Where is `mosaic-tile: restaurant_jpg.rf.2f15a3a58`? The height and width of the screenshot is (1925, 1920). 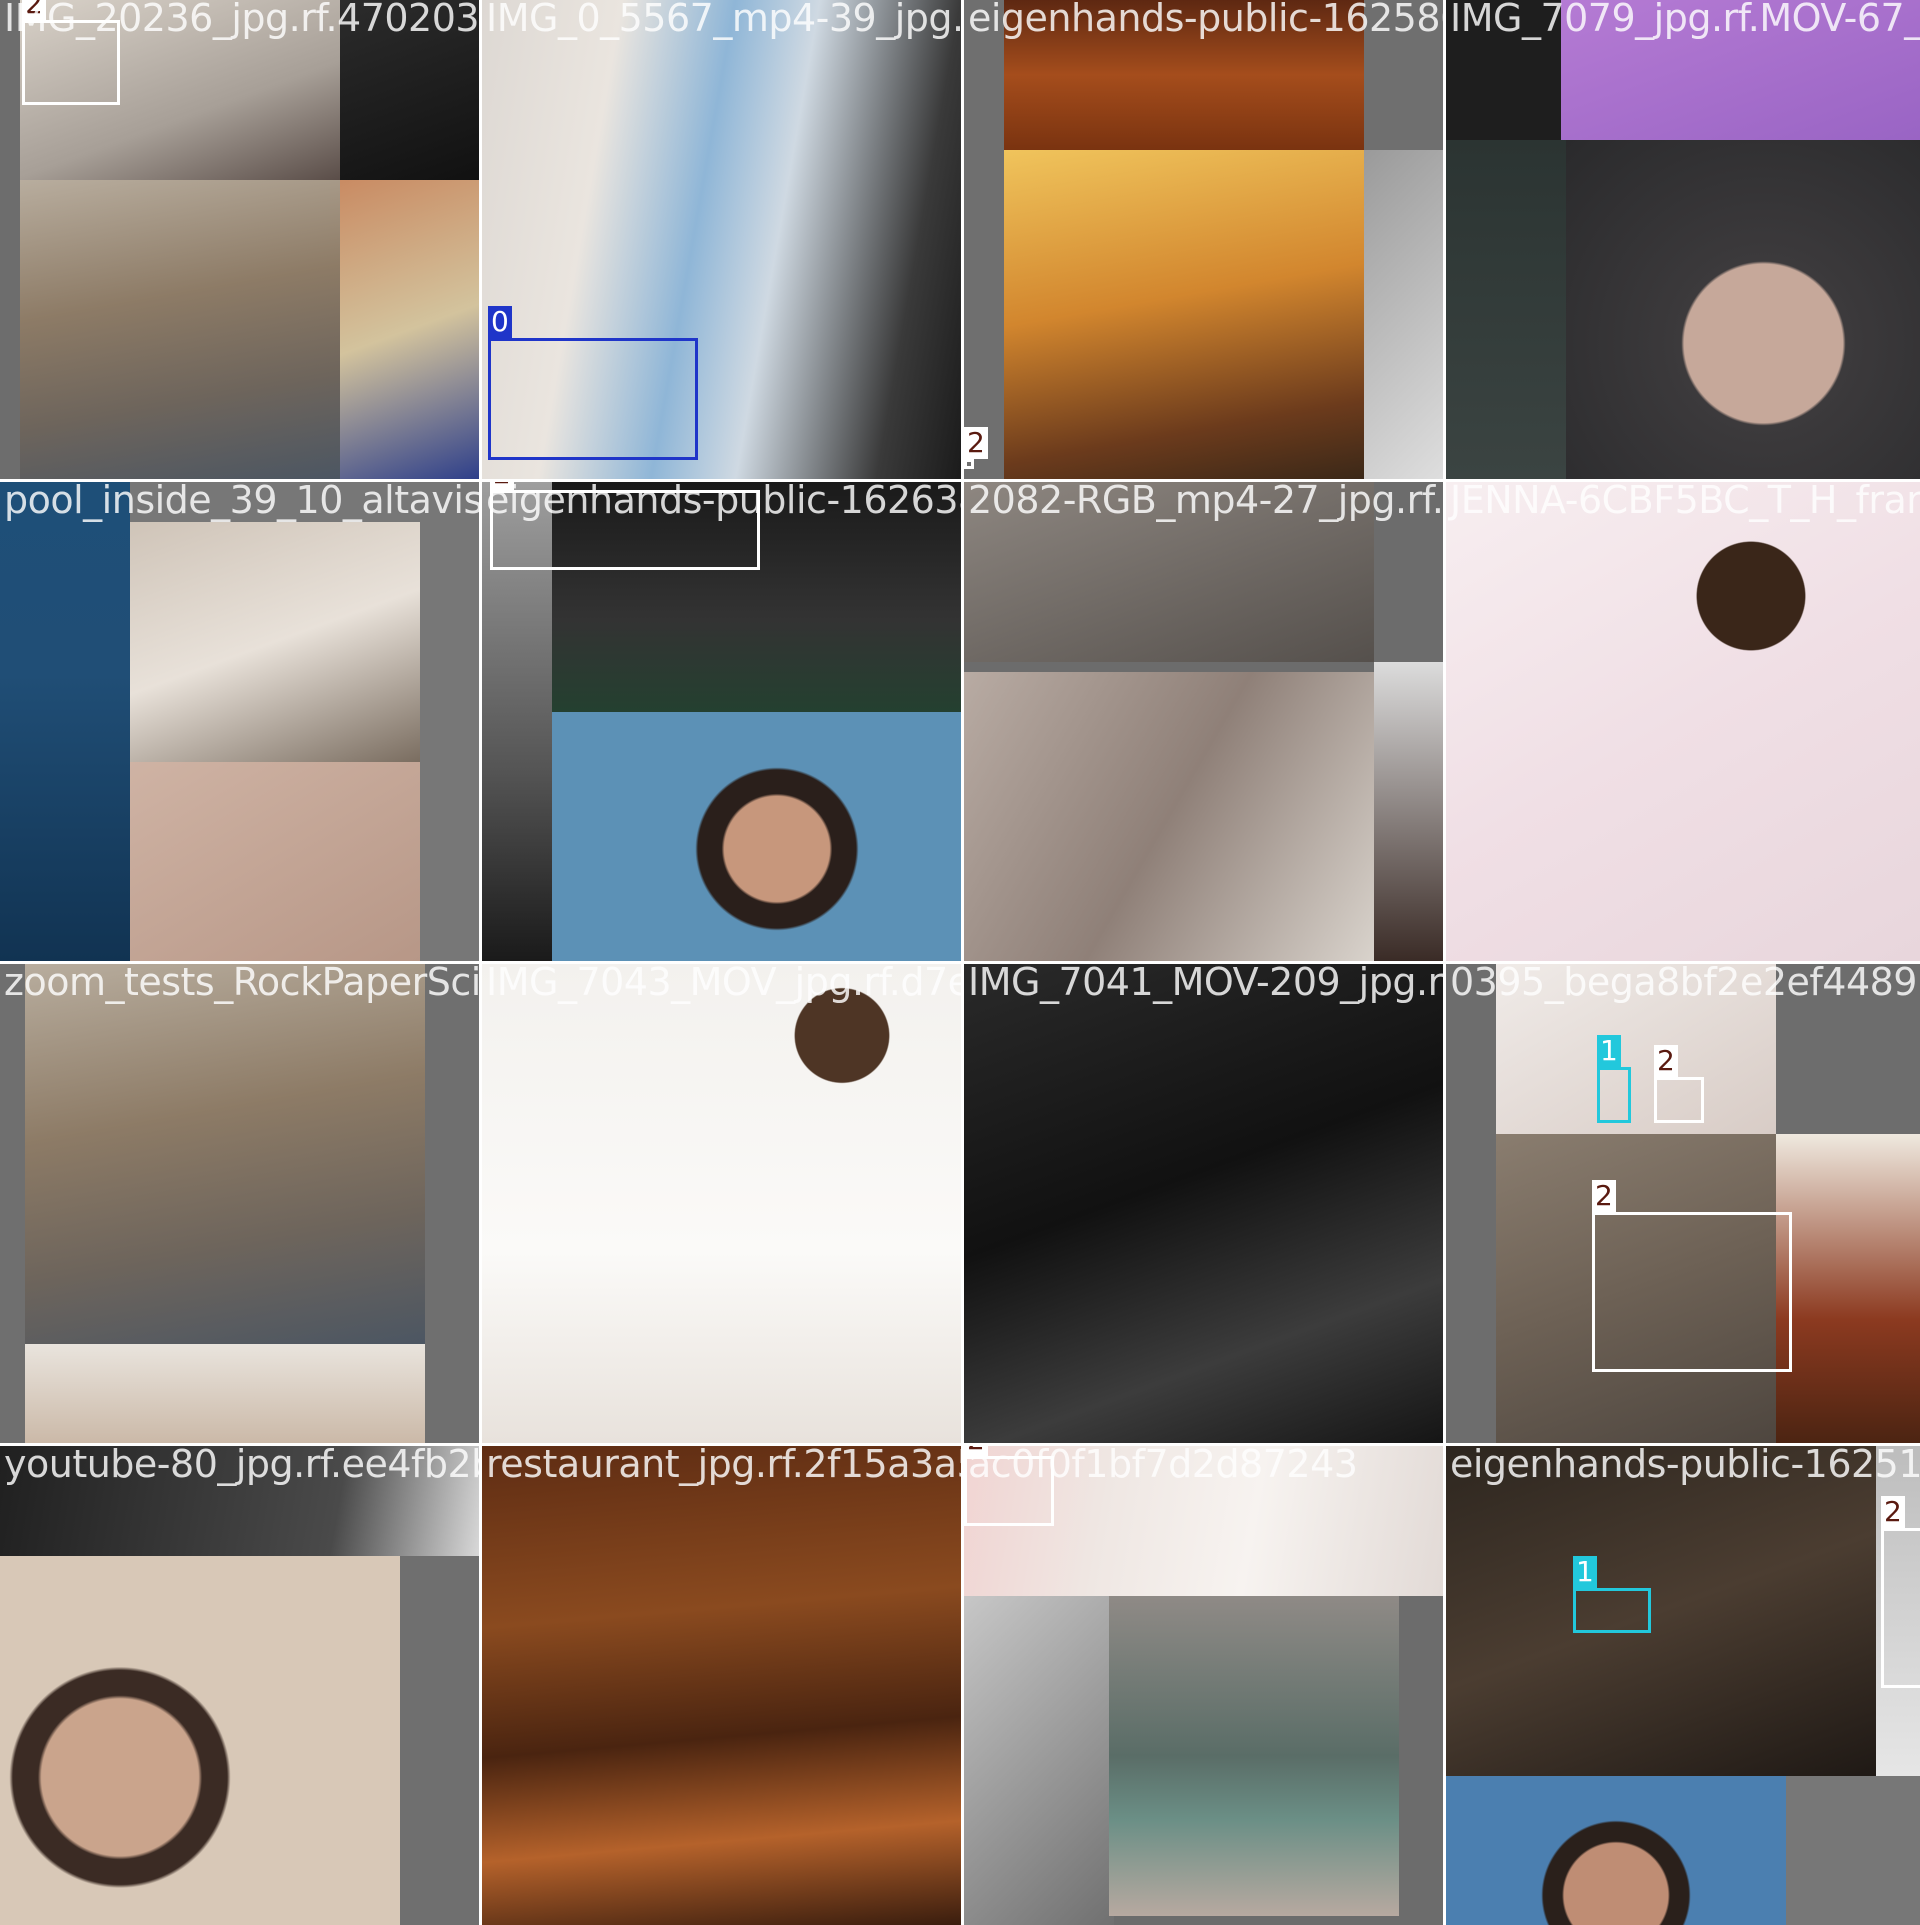 mosaic-tile: restaurant_jpg.rf.2f15a3a58 is located at coordinates (721, 1685).